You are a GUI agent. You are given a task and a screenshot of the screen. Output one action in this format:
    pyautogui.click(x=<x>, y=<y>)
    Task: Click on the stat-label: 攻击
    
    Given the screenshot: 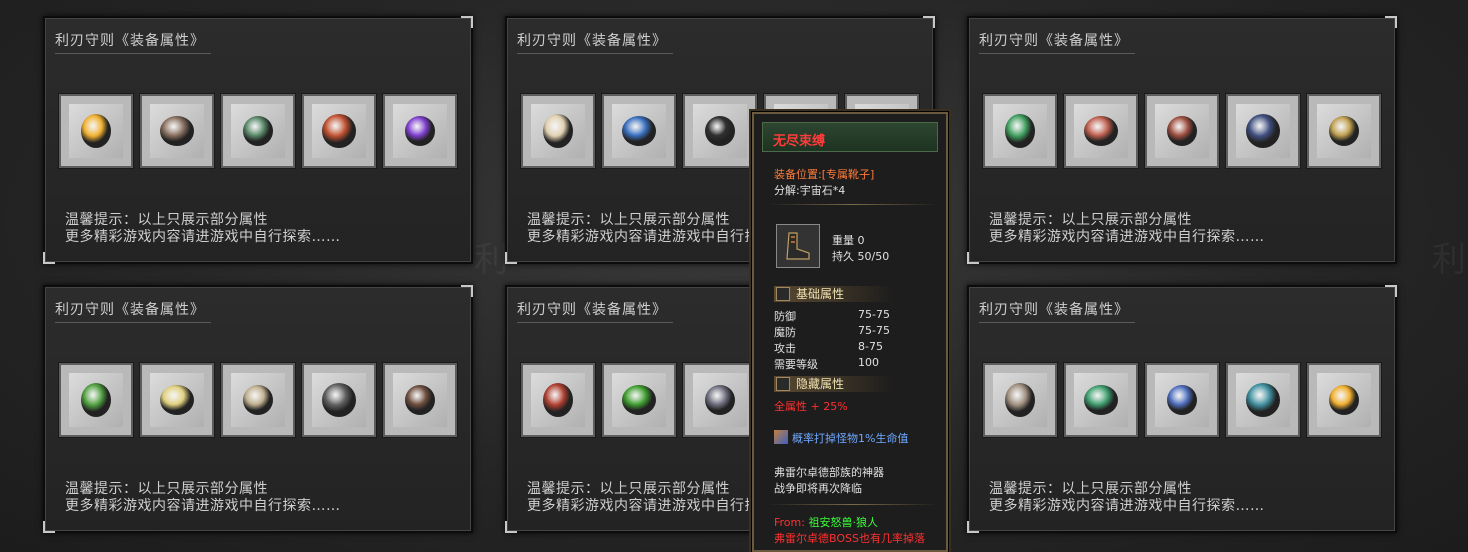 What is the action you would take?
    pyautogui.click(x=785, y=348)
    